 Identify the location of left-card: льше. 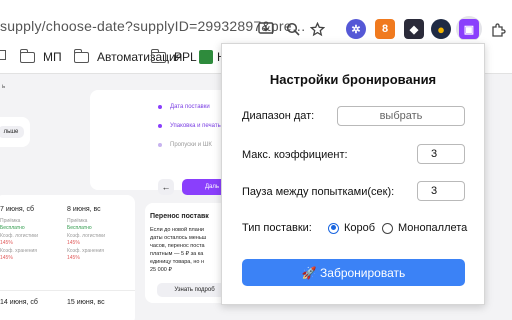
(15, 132).